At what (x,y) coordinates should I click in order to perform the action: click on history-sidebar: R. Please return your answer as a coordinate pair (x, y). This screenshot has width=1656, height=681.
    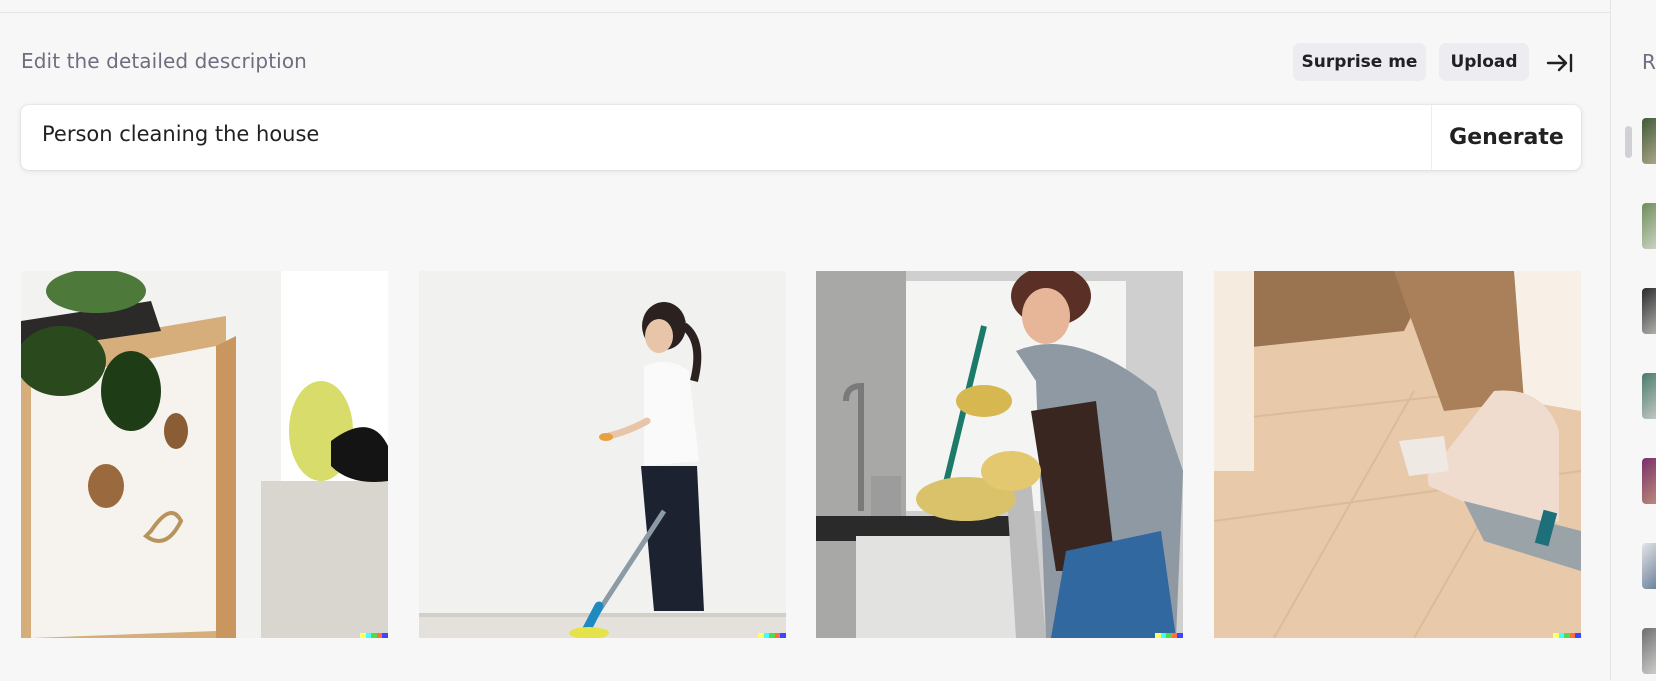
    Looking at the image, I should click on (1633, 340).